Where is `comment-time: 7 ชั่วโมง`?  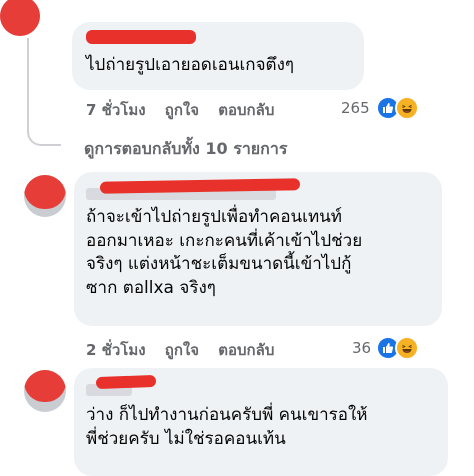 comment-time: 7 ชั่วโมง is located at coordinates (116, 110).